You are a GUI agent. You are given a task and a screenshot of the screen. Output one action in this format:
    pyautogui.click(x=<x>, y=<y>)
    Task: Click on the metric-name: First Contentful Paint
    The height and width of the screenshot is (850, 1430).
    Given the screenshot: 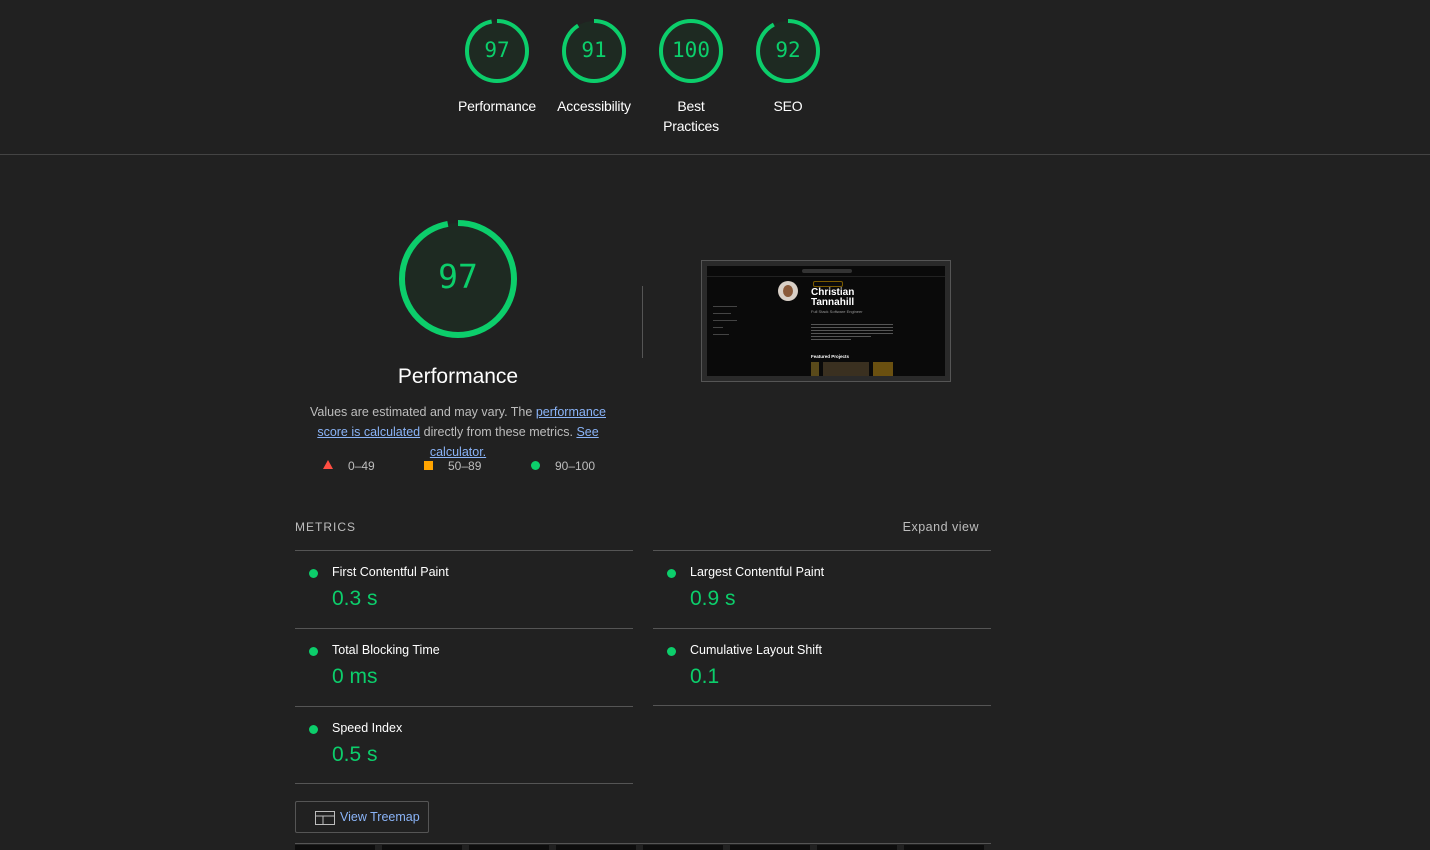 What is the action you would take?
    pyautogui.click(x=390, y=572)
    